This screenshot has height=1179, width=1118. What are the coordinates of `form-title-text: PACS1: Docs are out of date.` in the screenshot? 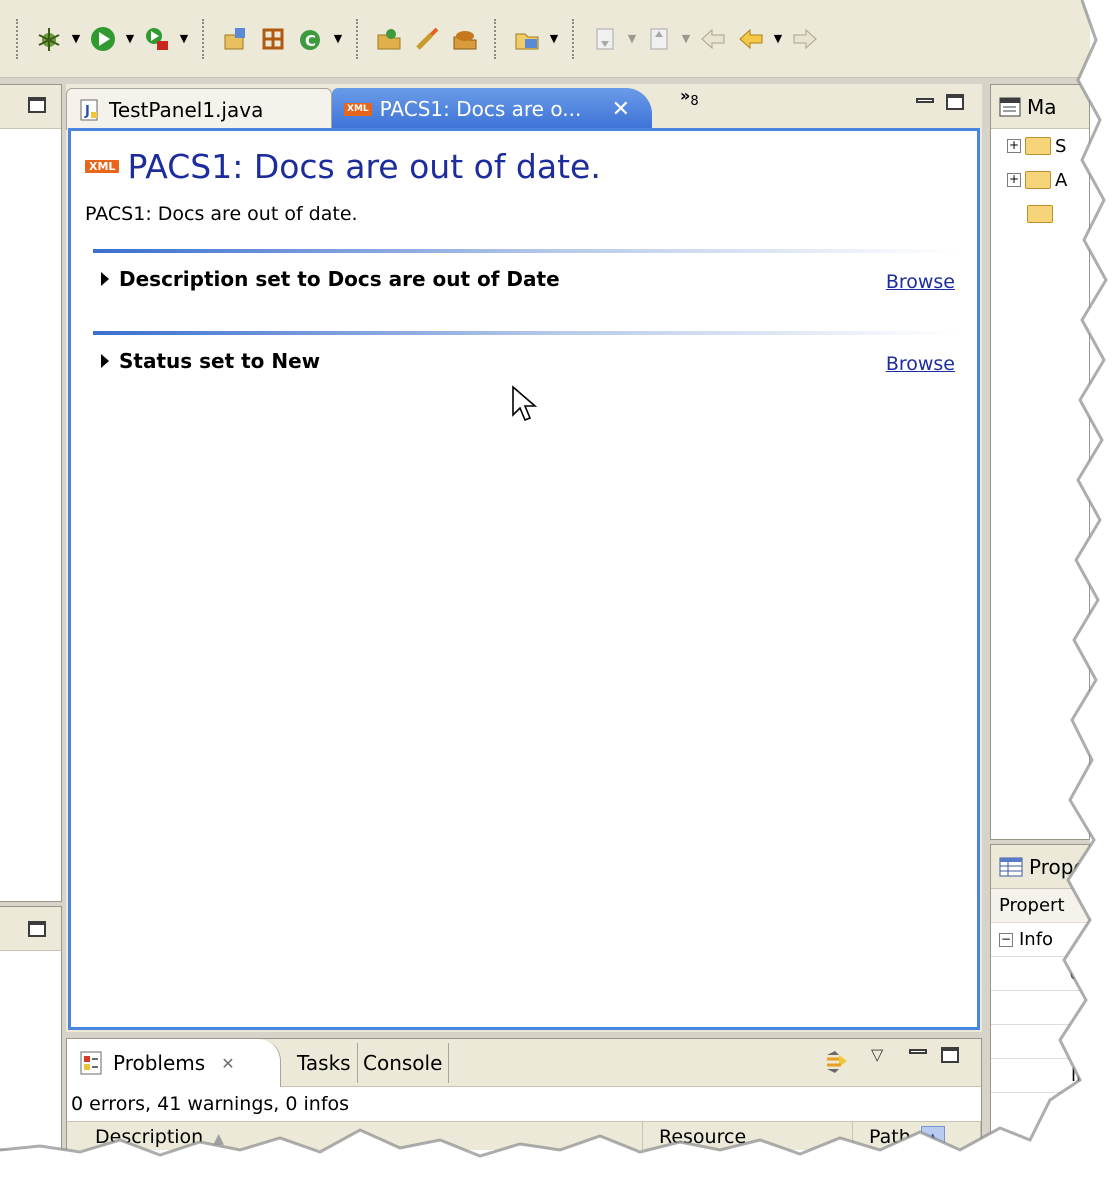 It's located at (364, 166).